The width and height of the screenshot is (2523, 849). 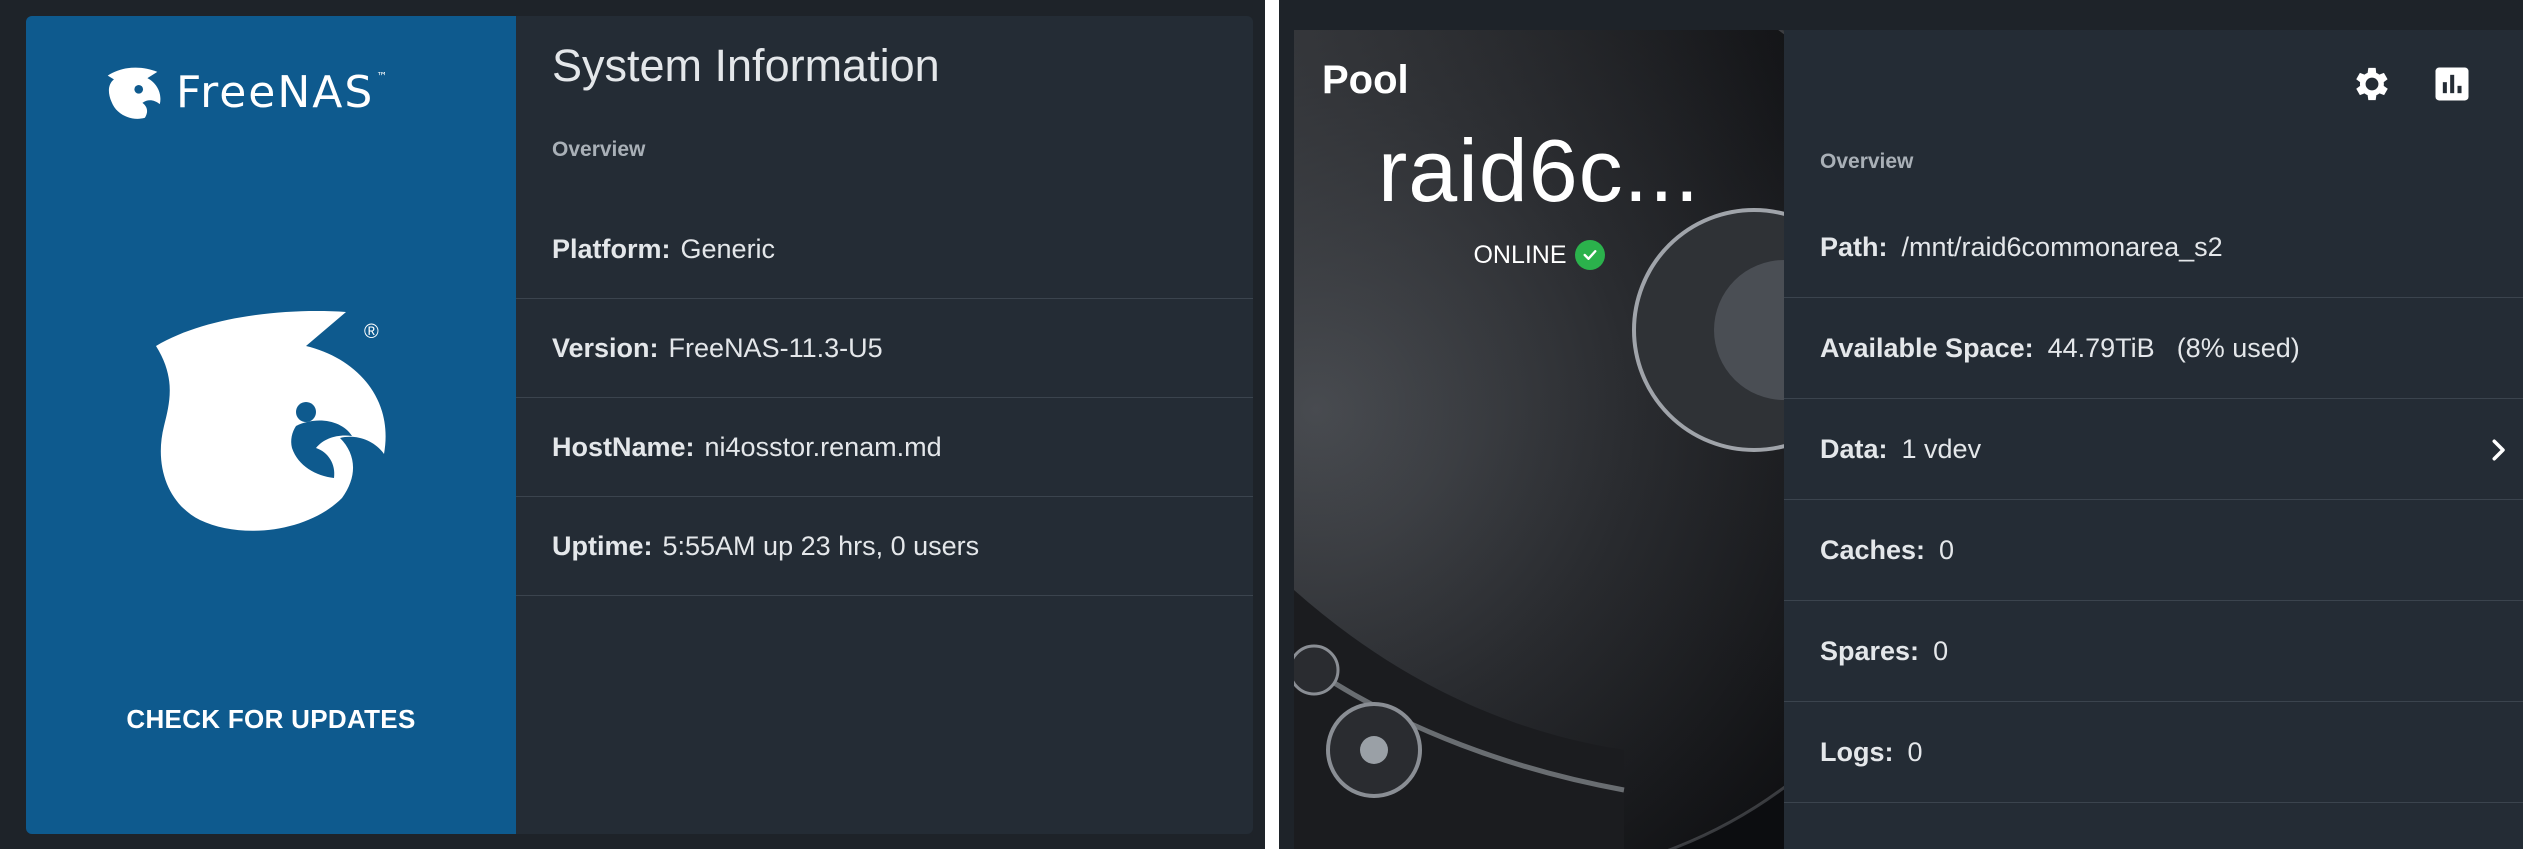 I want to click on version-key: Version:, so click(x=605, y=347).